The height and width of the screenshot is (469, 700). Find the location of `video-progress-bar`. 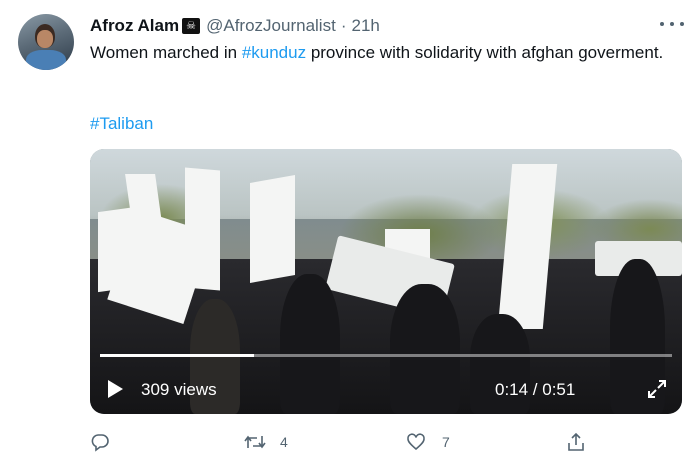

video-progress-bar is located at coordinates (386, 355).